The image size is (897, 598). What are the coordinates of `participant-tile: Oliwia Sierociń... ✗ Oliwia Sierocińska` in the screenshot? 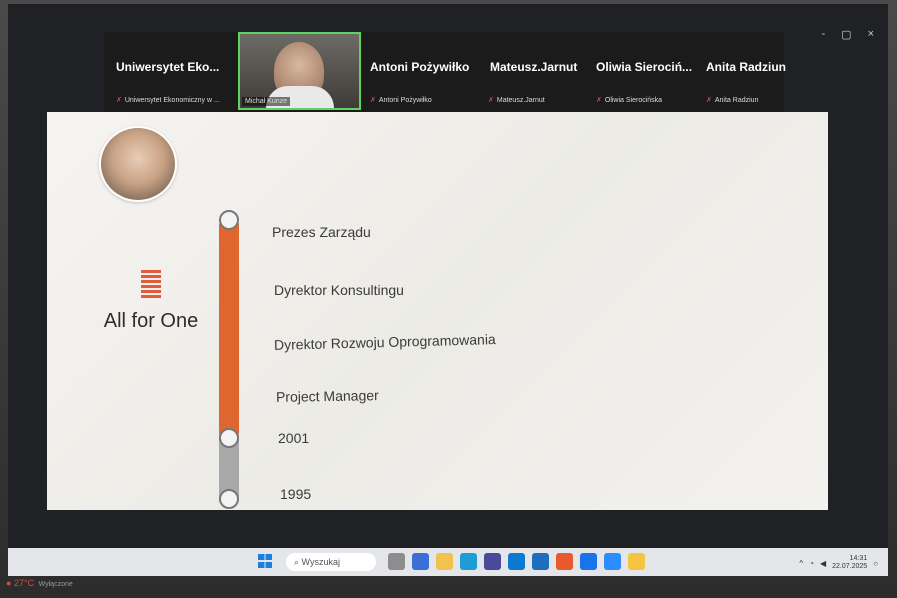 It's located at (639, 71).